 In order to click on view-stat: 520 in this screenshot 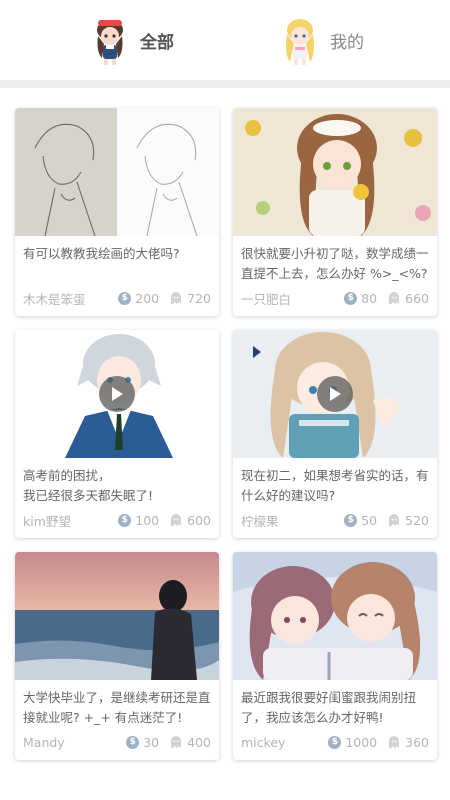, I will do `click(408, 520)`.